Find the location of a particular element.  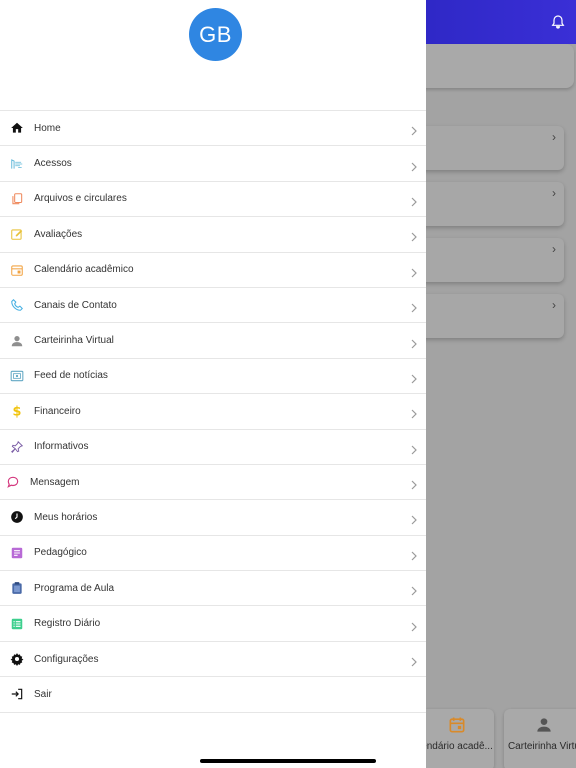

menu-item-carteirinha-virtual: Carteirinha Virtual is located at coordinates (213, 341).